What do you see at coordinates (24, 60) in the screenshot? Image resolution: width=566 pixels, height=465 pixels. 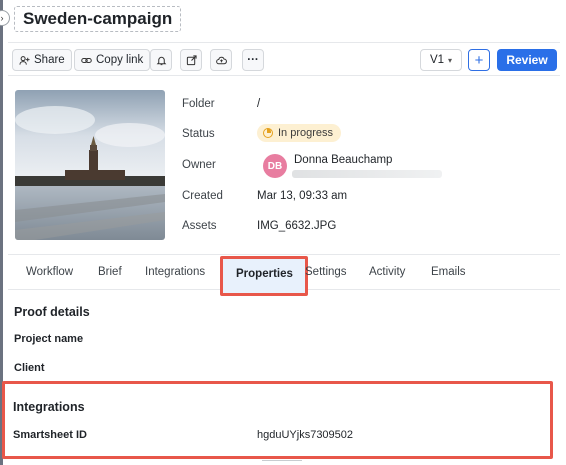 I see `add-user-icon` at bounding box center [24, 60].